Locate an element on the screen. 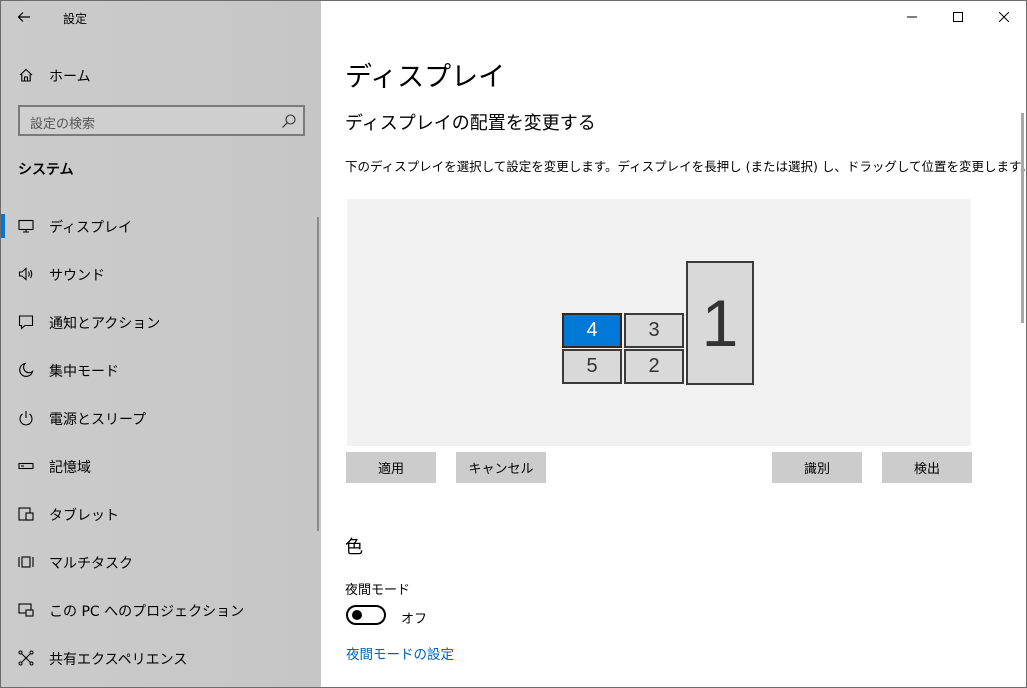 The image size is (1027, 688). monitor-1: 1 is located at coordinates (720, 323).